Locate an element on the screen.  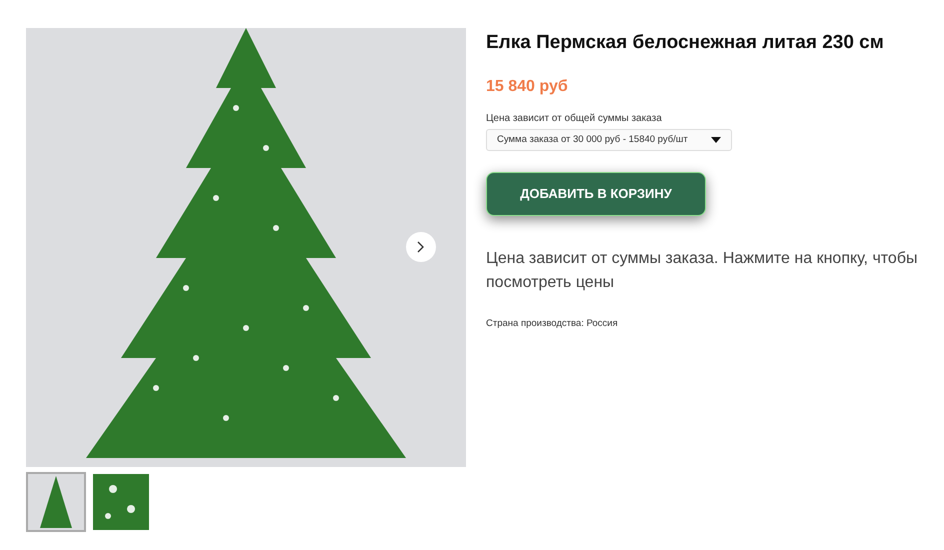
dropdown-arrow-icon is located at coordinates (716, 140).